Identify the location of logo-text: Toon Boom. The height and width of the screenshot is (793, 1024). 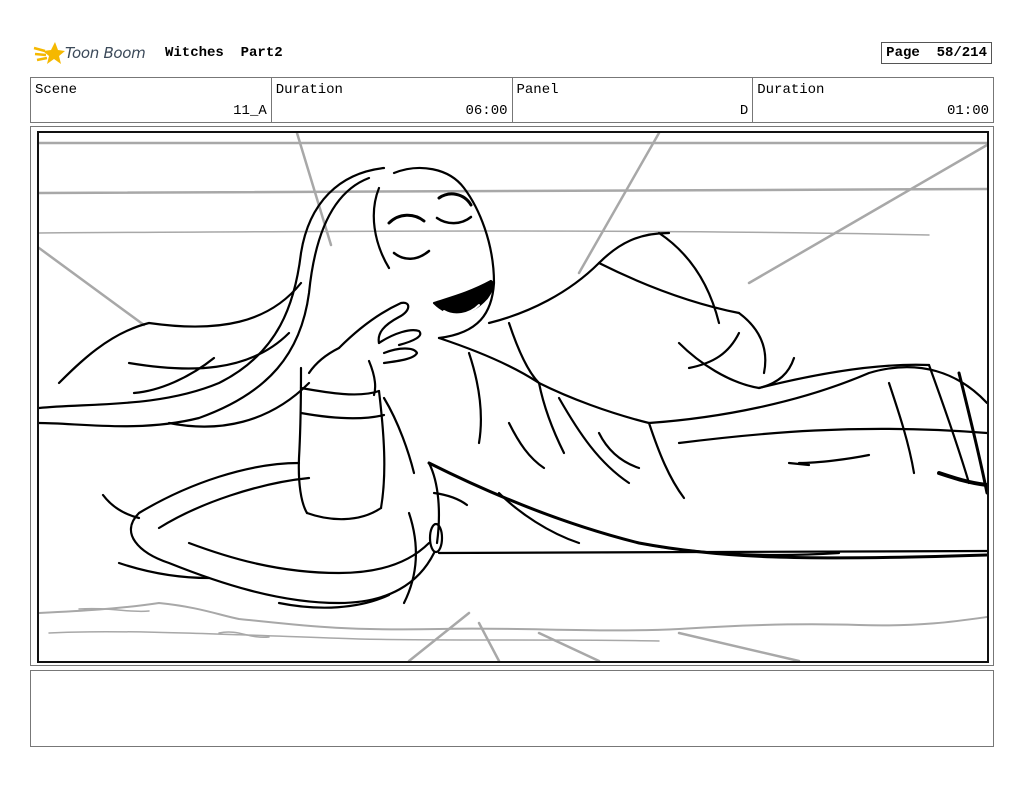
(105, 53).